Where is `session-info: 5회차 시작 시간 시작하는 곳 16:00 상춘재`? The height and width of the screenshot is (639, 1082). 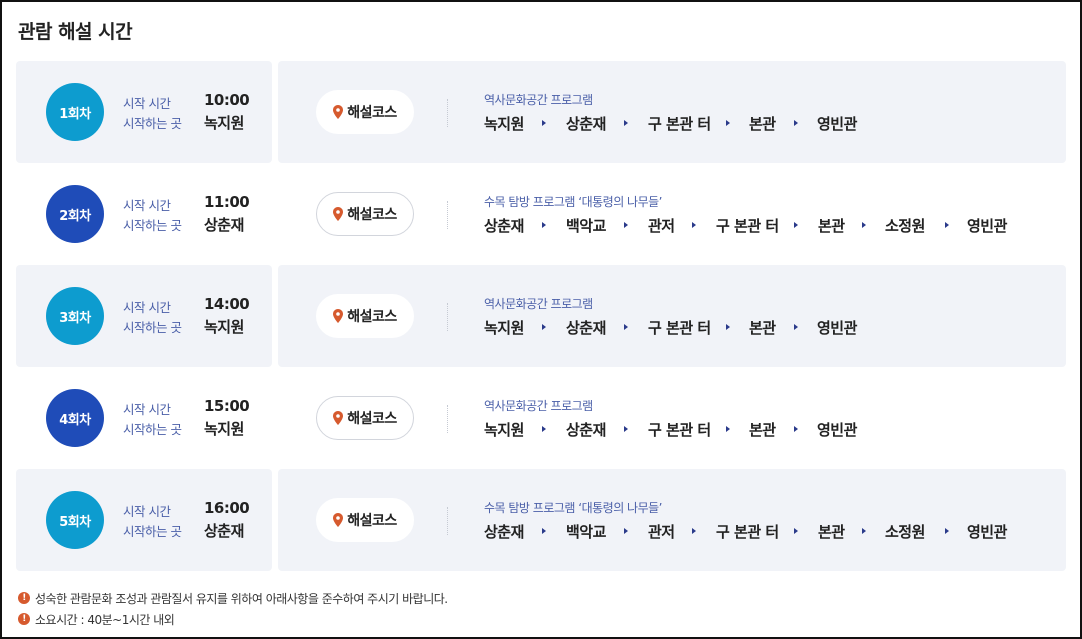 session-info: 5회차 시작 시간 시작하는 곳 16:00 상춘재 is located at coordinates (144, 520).